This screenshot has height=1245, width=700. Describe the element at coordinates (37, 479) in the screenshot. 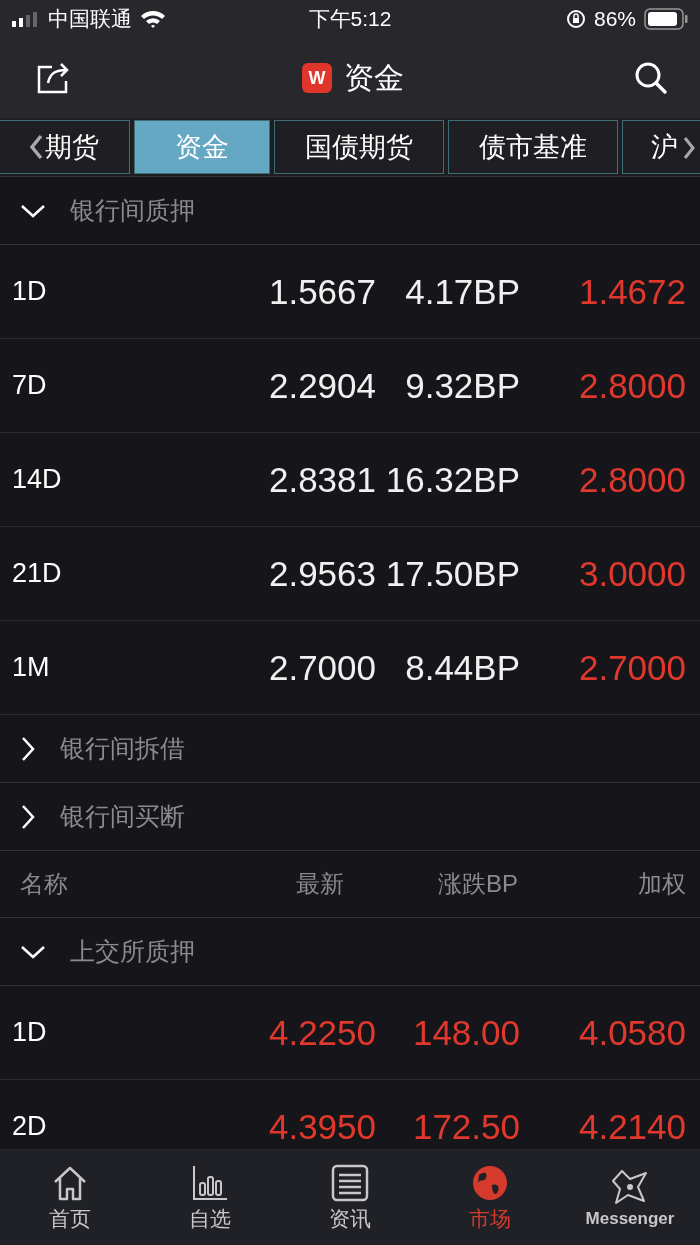

I see `term-label: 14D` at that location.